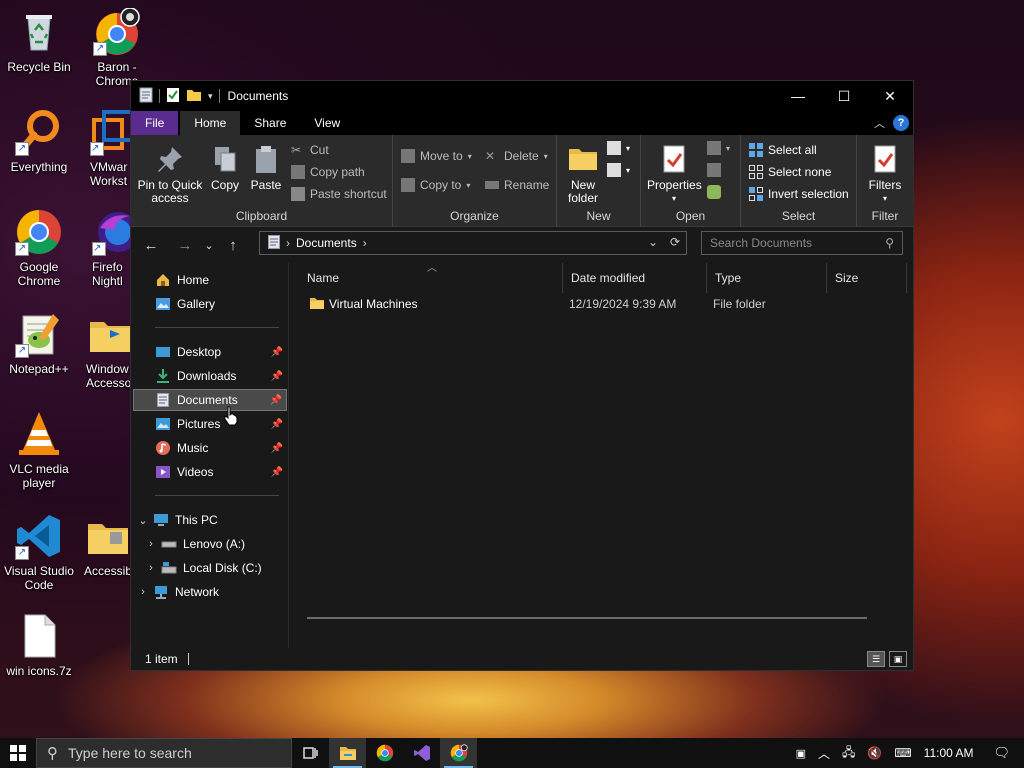 This screenshot has width=1024, height=768. I want to click on close-button: ✕, so click(890, 96).